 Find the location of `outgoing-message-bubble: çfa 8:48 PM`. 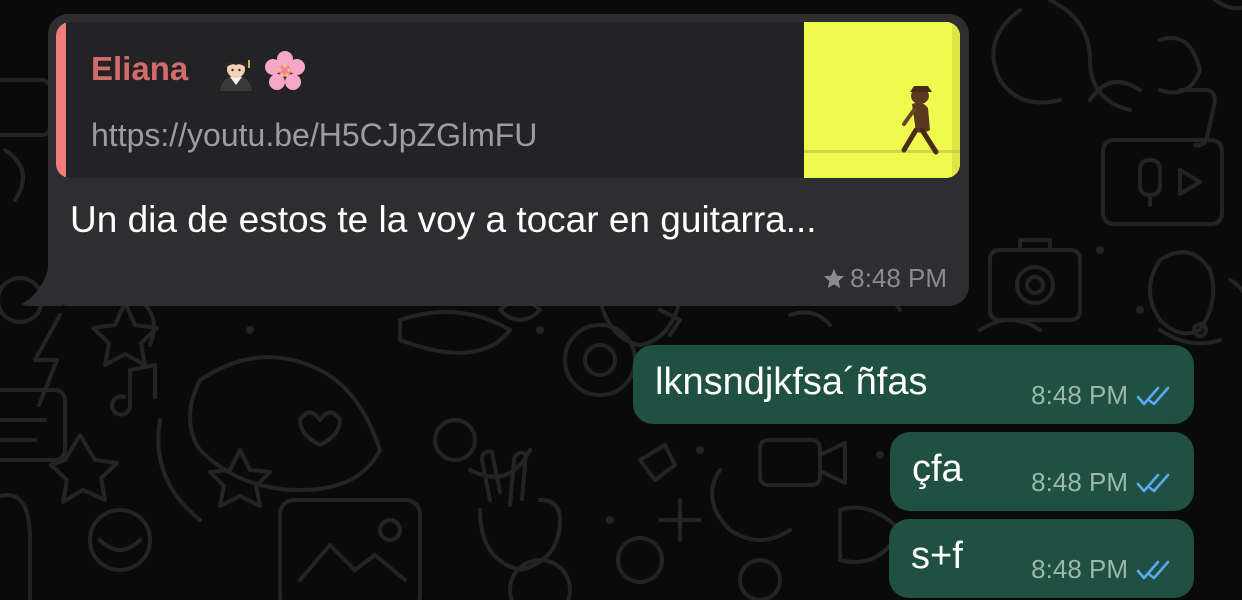

outgoing-message-bubble: çfa 8:48 PM is located at coordinates (1042, 471).